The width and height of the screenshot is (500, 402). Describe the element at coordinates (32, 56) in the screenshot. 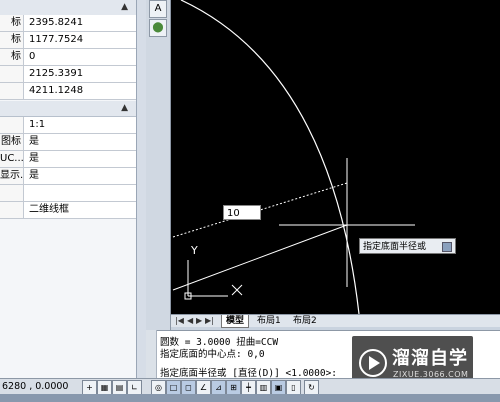

I see `property-value: 0` at that location.